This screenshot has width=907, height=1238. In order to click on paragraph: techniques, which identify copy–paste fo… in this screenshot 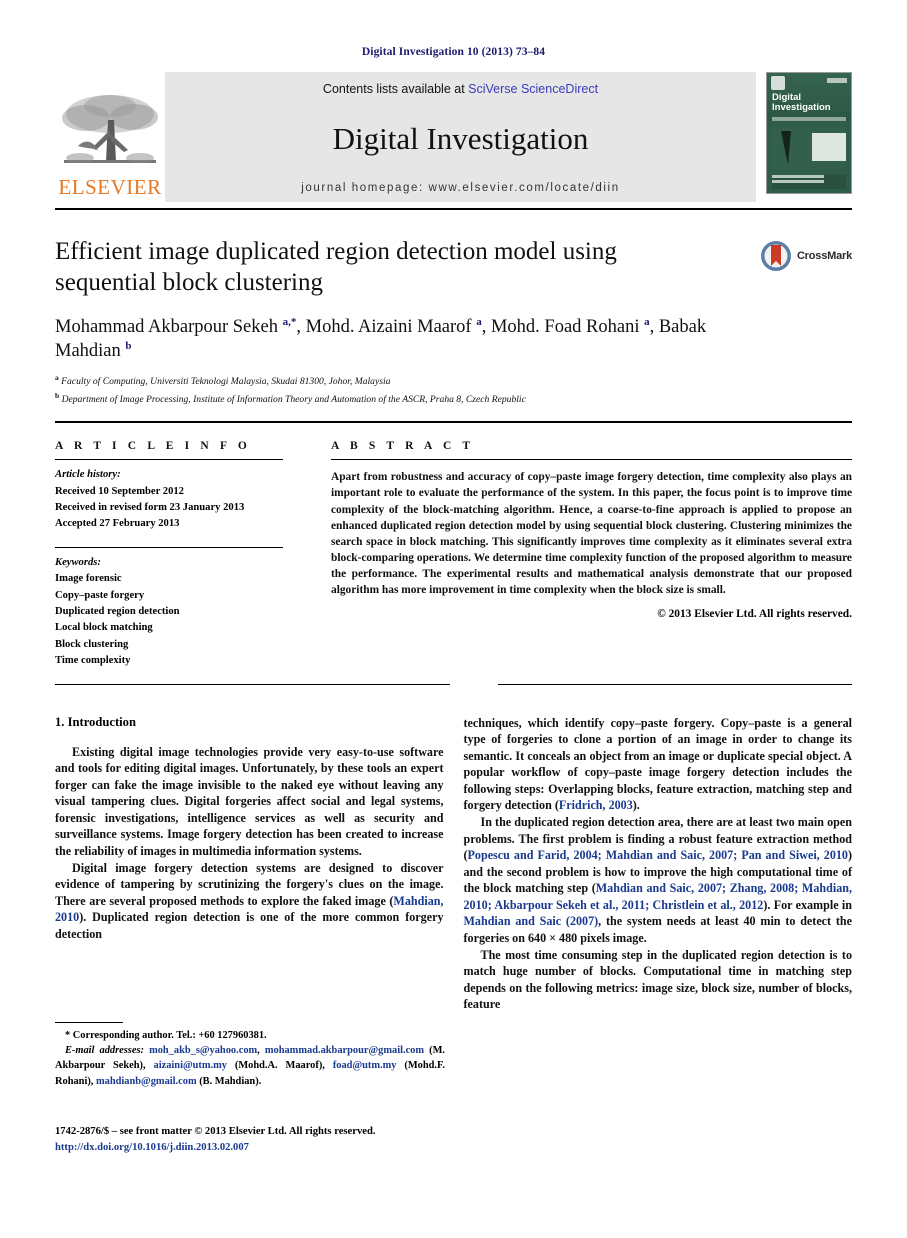, I will do `click(658, 764)`.